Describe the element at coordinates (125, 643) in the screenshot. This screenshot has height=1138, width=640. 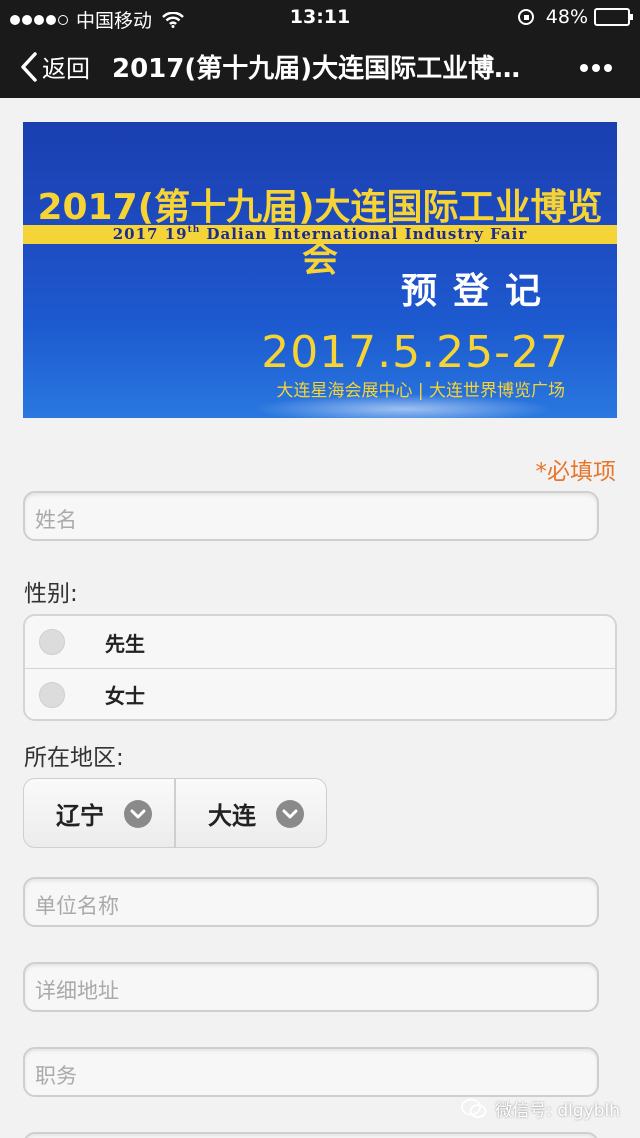
I see `radio-label: 先生` at that location.